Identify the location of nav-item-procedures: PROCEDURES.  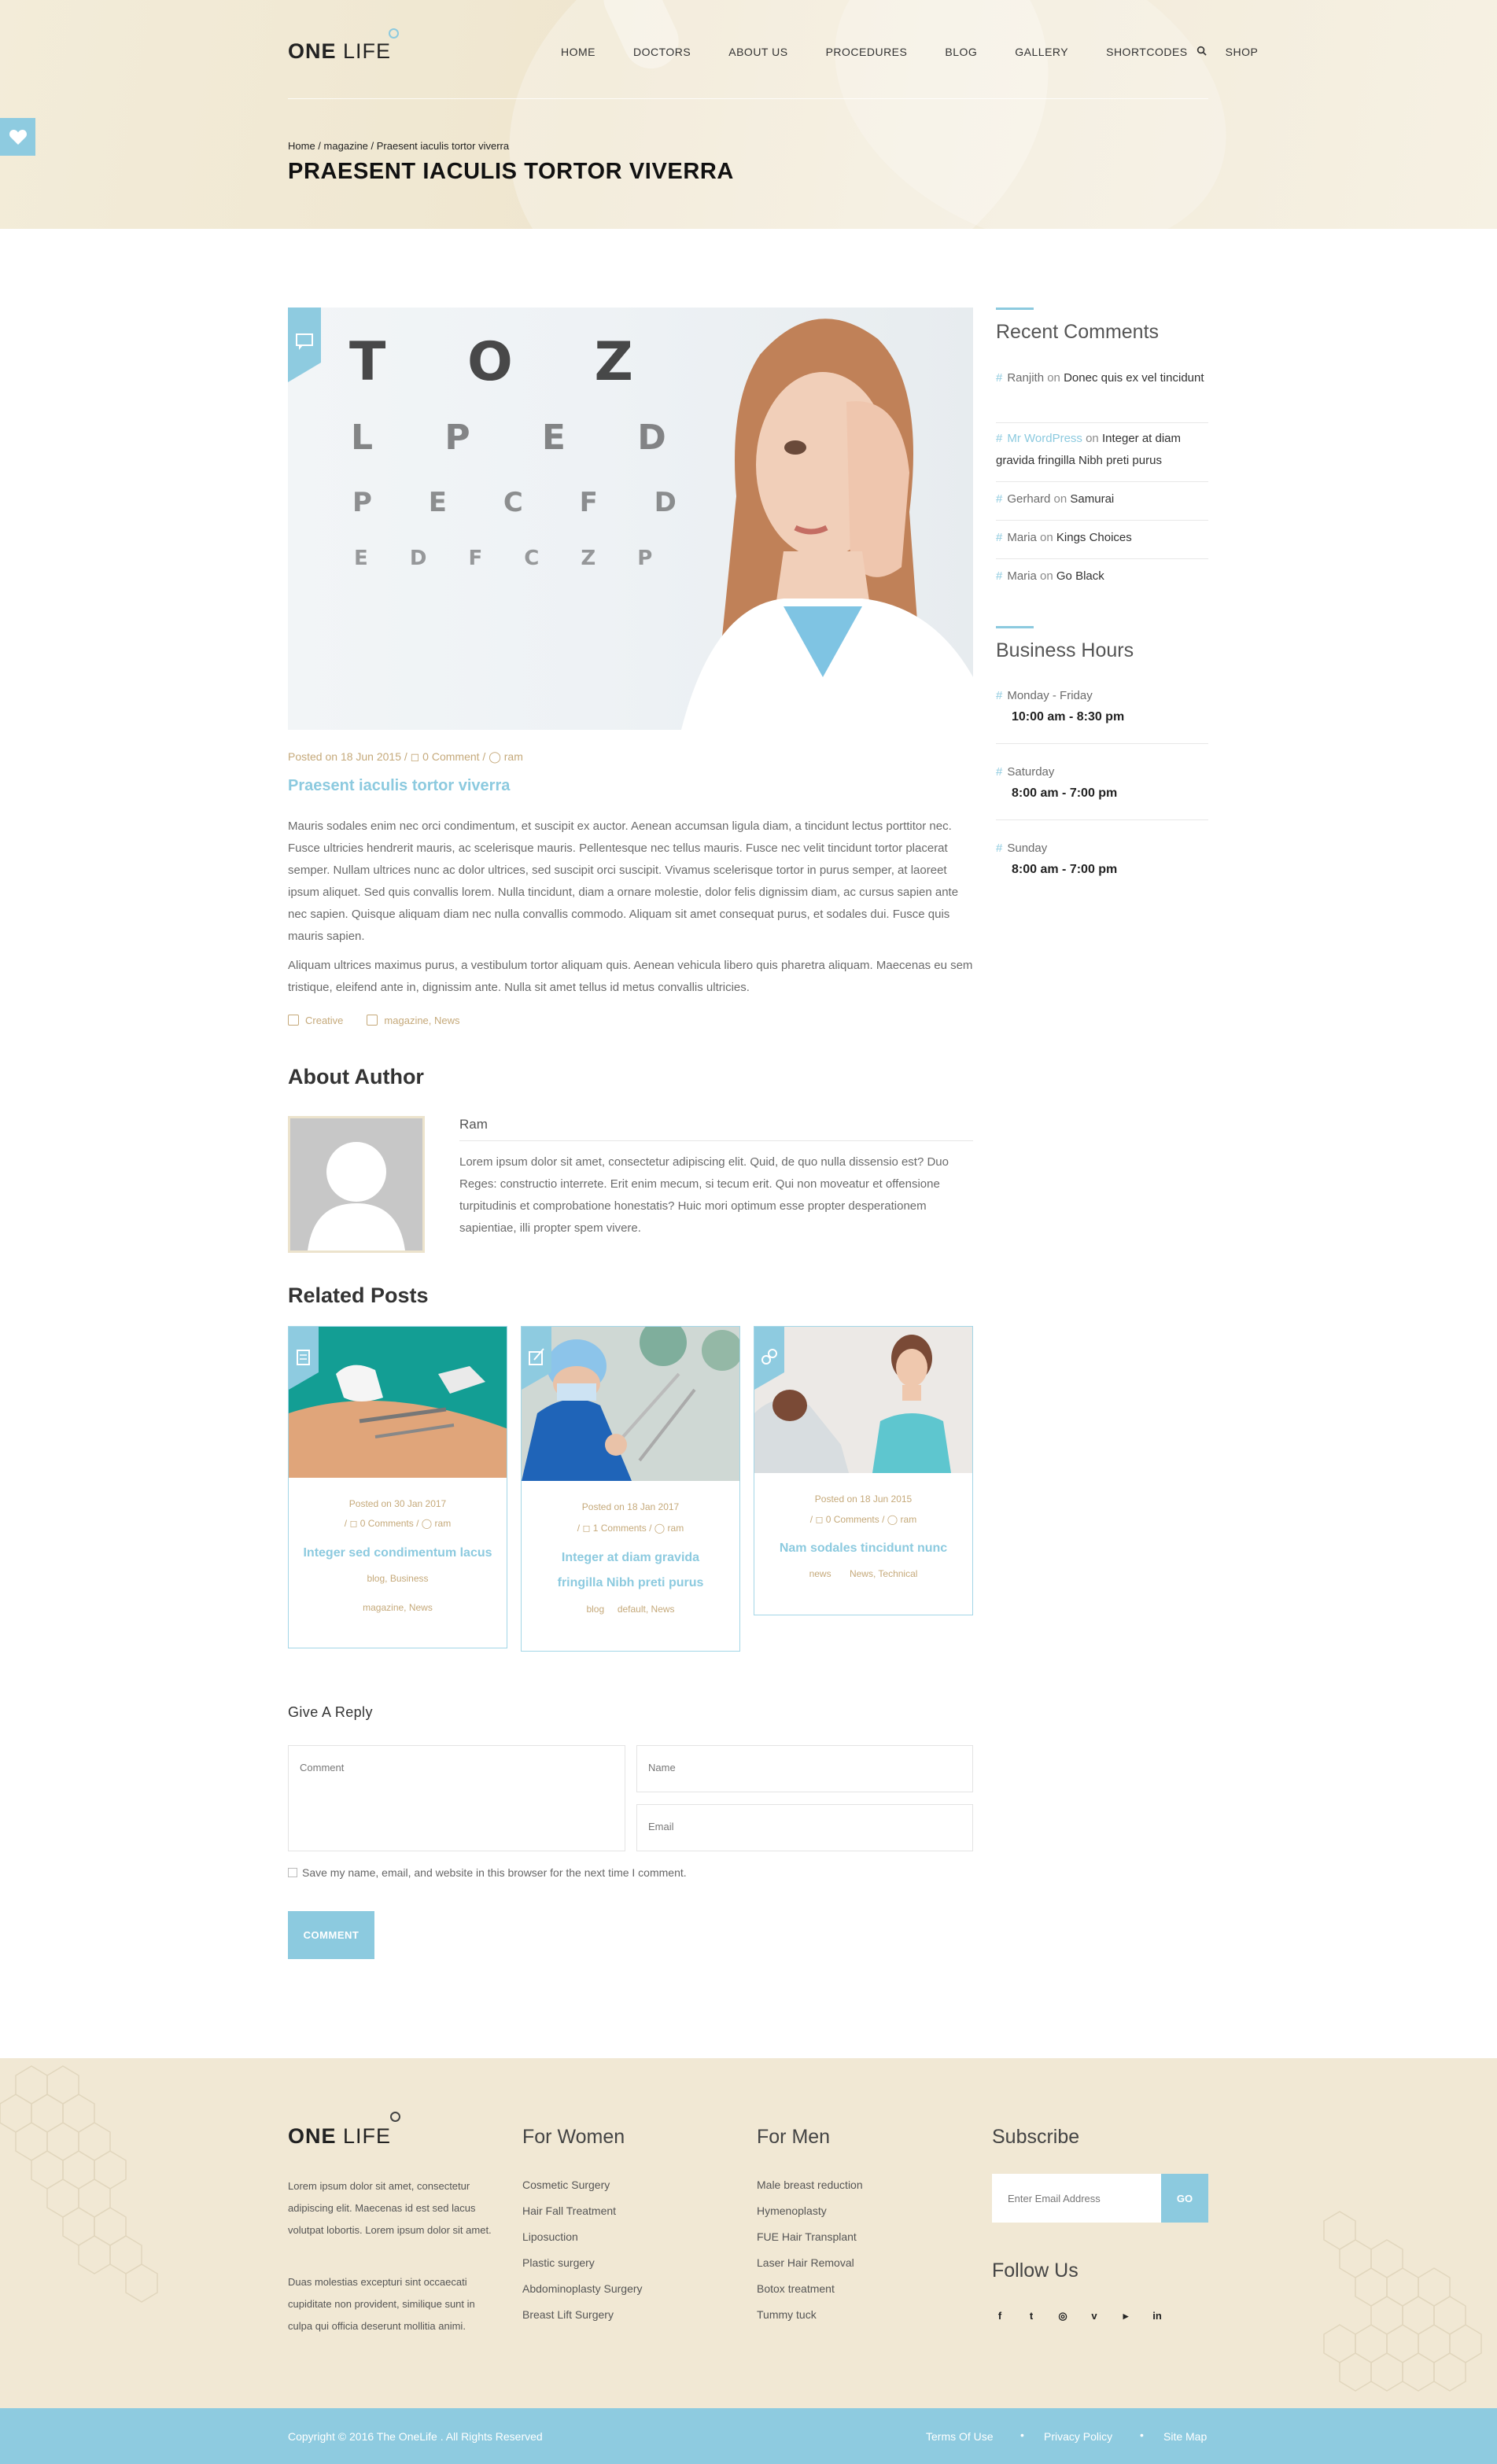
(867, 52).